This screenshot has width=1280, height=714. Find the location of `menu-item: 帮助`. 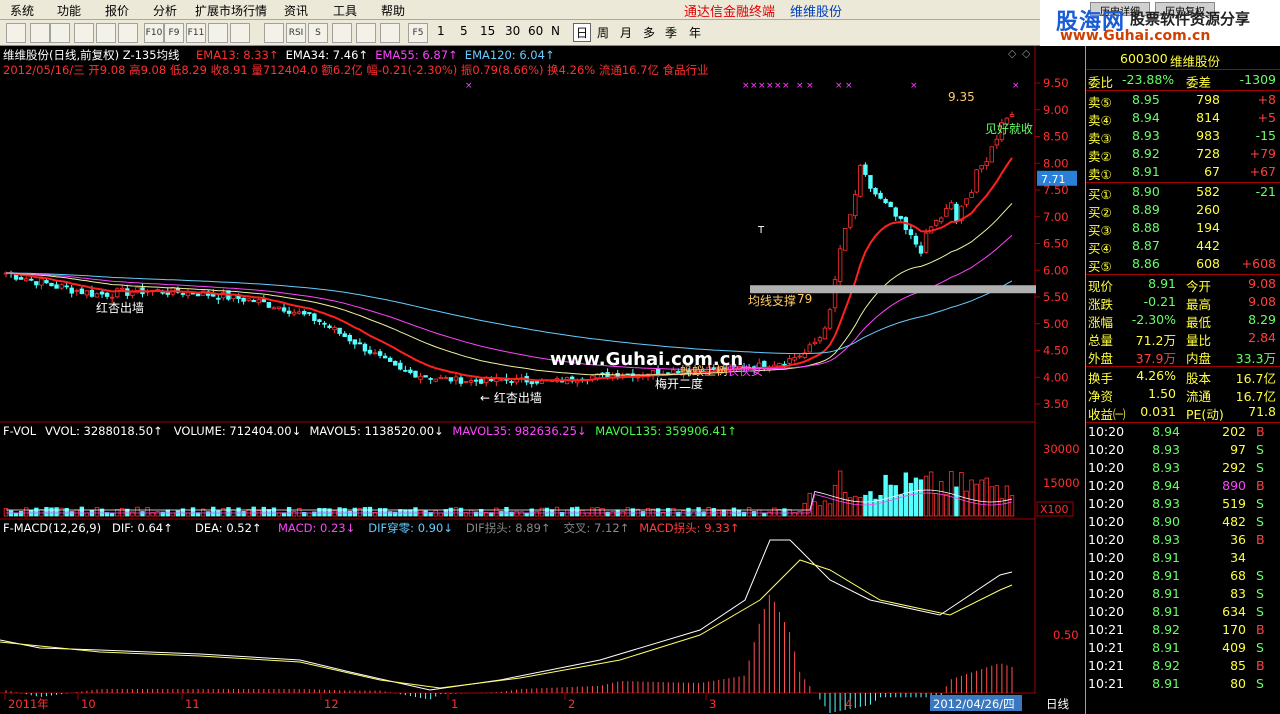

menu-item: 帮助 is located at coordinates (393, 10).